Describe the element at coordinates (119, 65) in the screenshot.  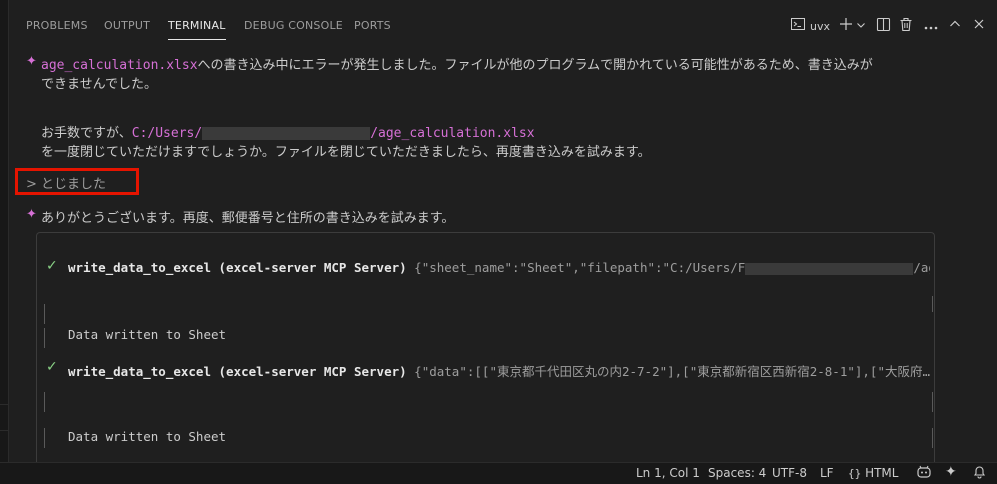
I see `file-name: age_calculation.xlsx` at that location.